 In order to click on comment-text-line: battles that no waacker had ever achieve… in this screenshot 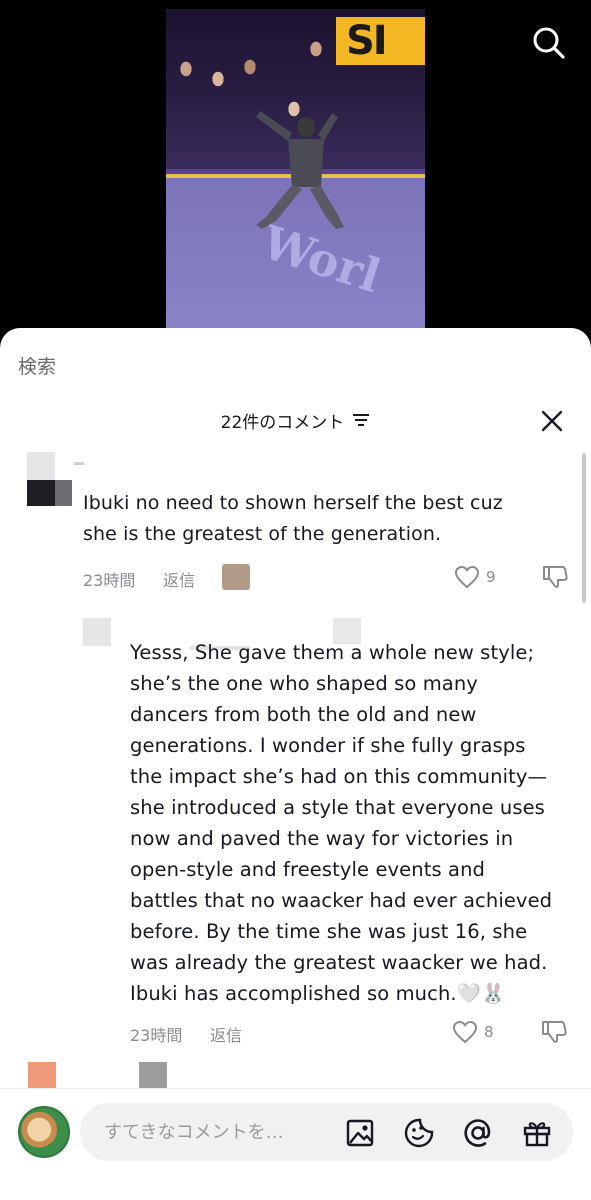, I will do `click(341, 900)`.